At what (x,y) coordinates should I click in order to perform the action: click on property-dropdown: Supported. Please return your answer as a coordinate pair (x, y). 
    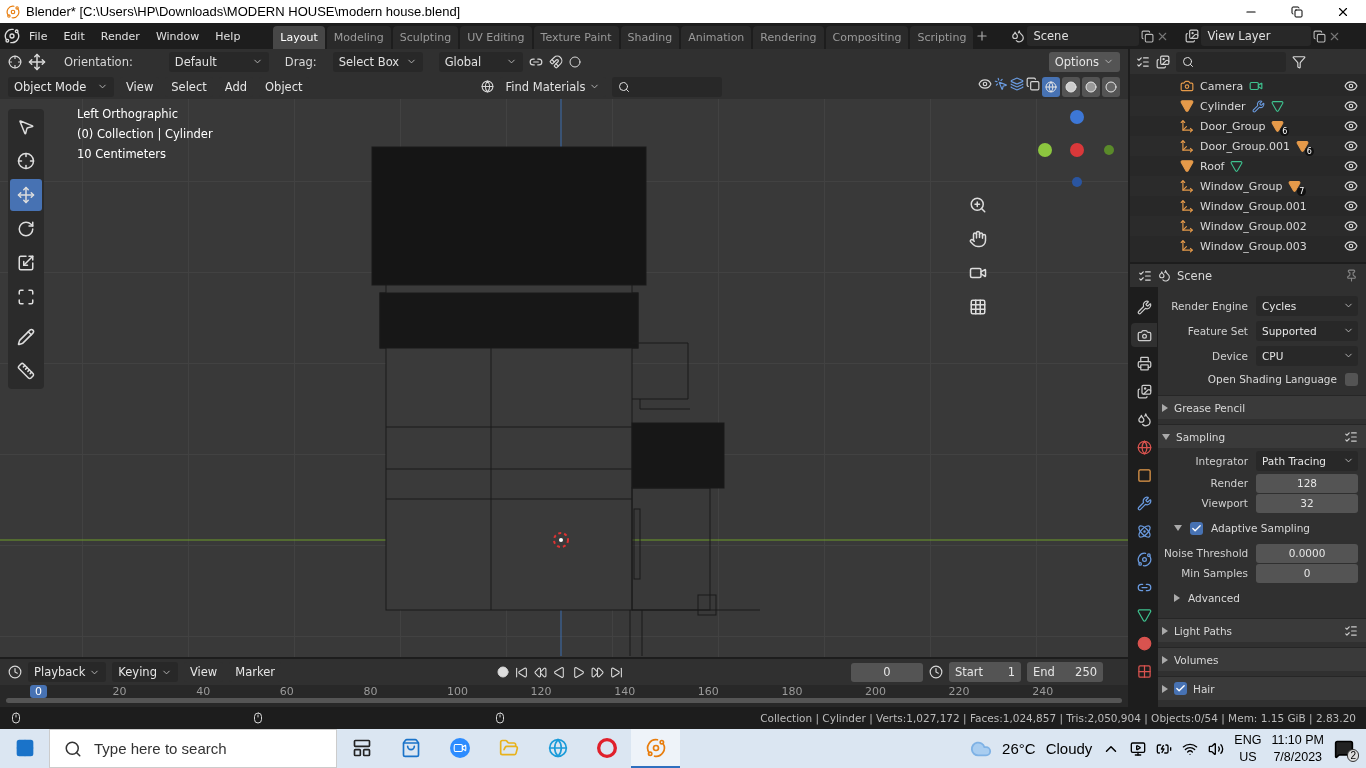
    Looking at the image, I should click on (1307, 330).